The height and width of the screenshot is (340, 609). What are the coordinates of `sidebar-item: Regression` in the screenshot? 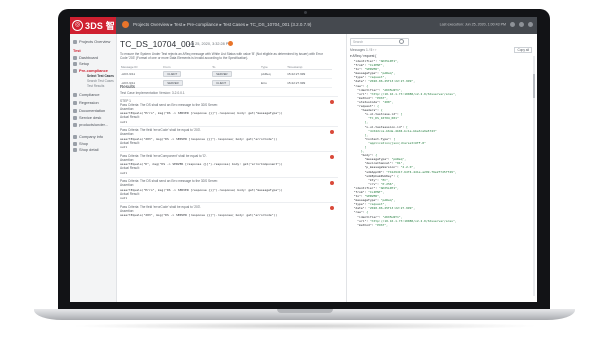 It's located at (93, 102).